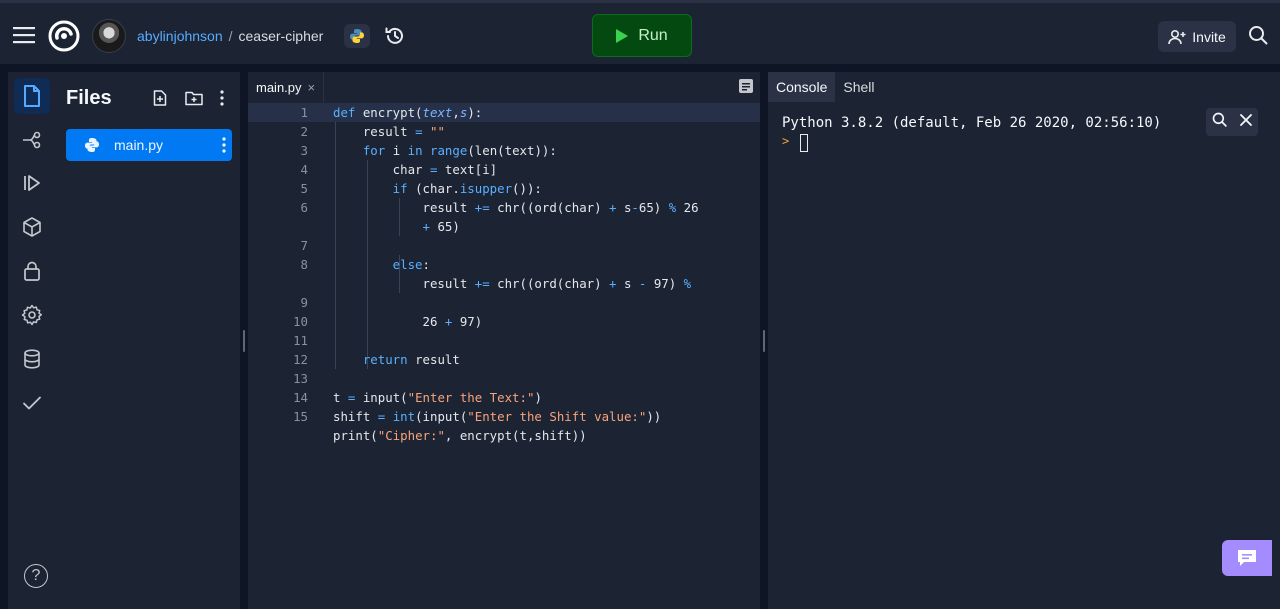 The width and height of the screenshot is (1280, 609). What do you see at coordinates (516, 207) in the screenshot?
I see `code-line: result += chr((ord(char) + s-65) % 26` at bounding box center [516, 207].